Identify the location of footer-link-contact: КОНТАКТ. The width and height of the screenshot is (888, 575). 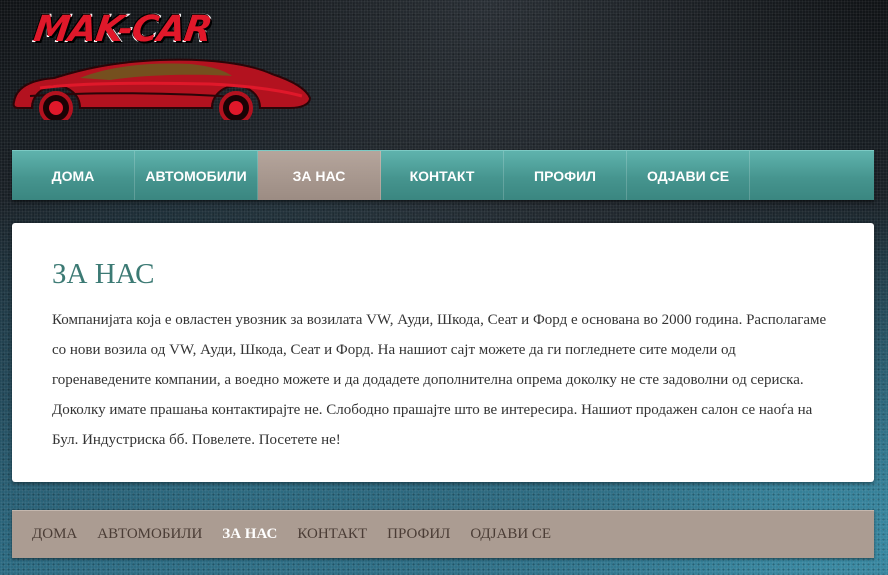
(332, 534).